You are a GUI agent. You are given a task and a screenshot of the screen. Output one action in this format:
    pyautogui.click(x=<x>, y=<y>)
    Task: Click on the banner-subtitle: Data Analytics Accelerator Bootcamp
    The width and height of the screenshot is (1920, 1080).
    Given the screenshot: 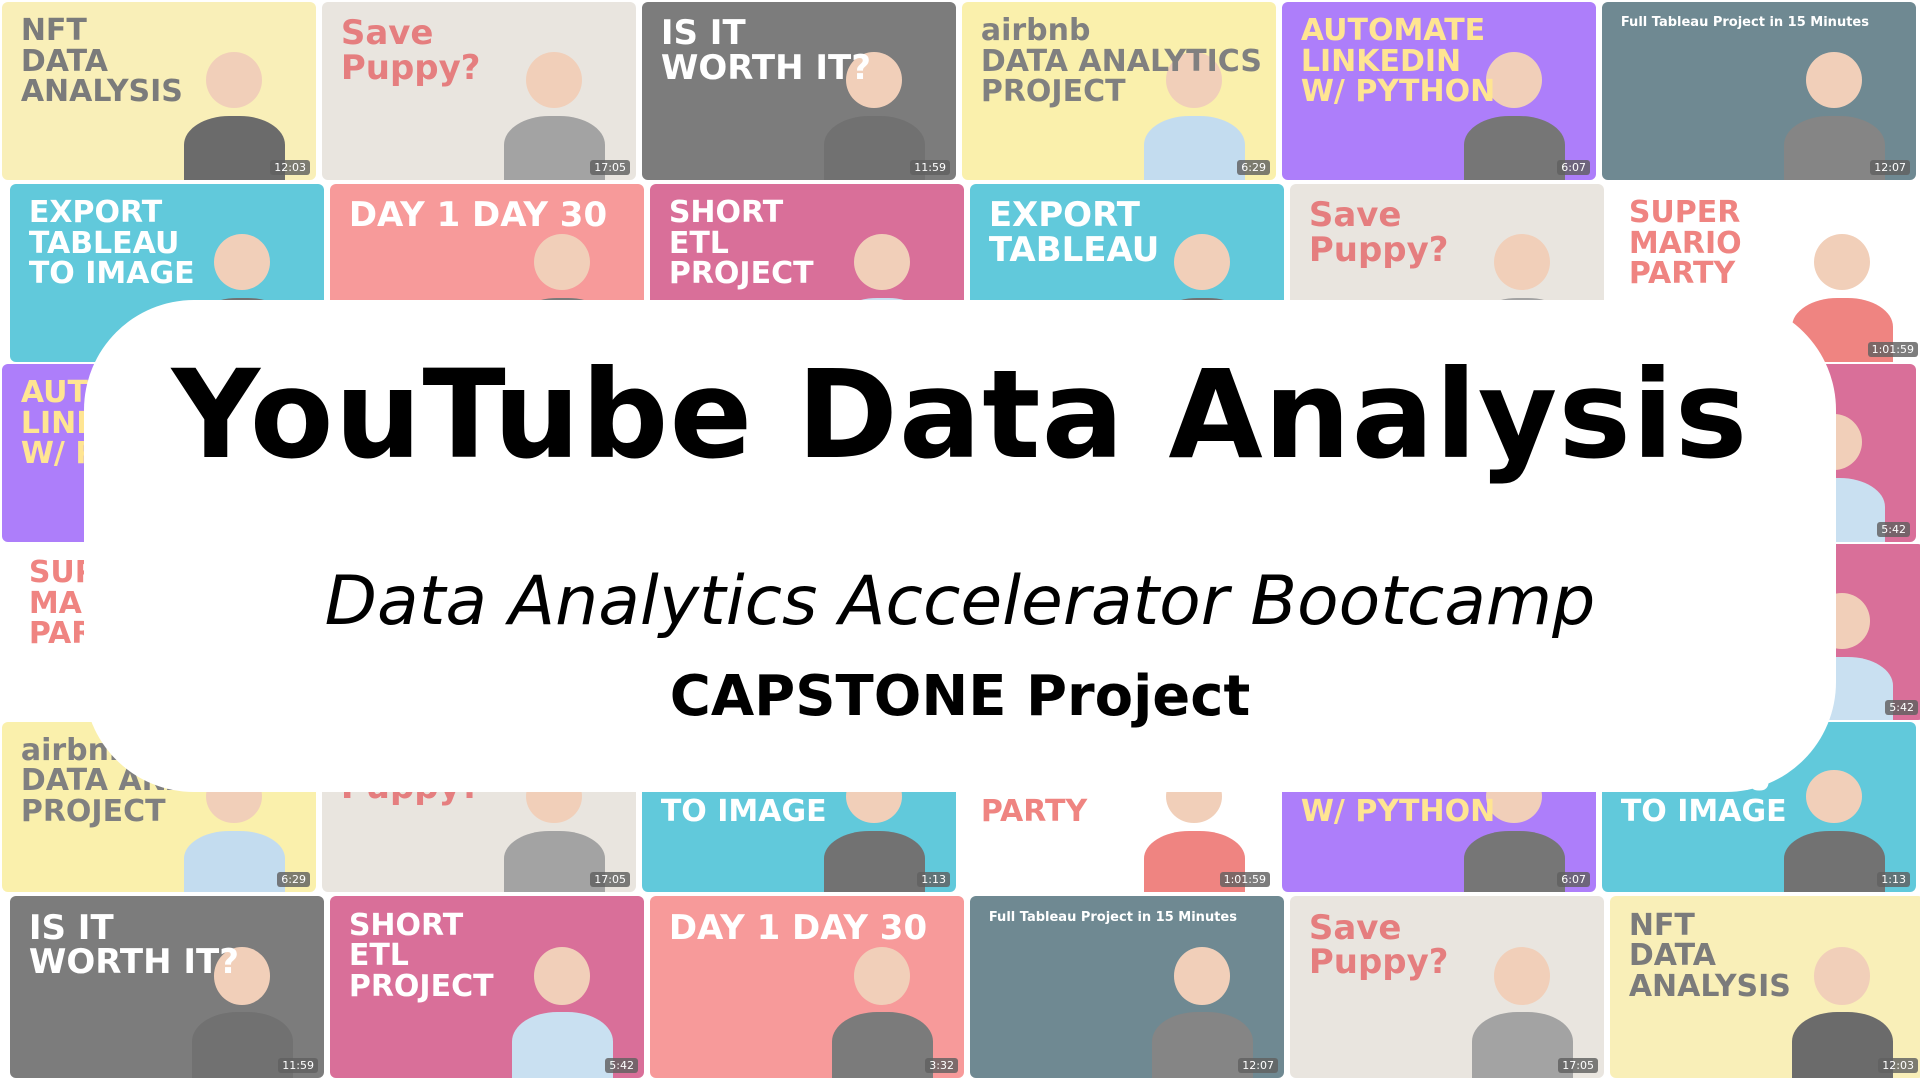 What is the action you would take?
    pyautogui.click(x=960, y=601)
    